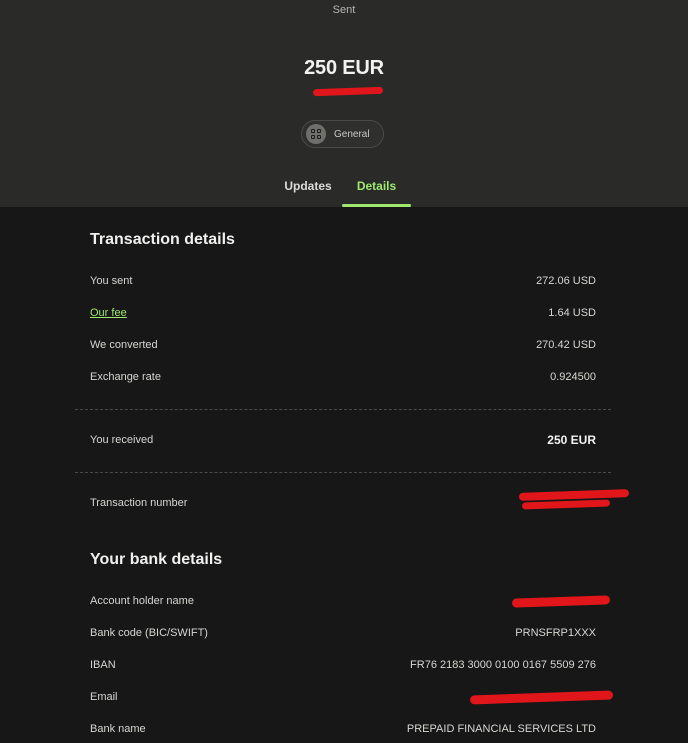 The width and height of the screenshot is (688, 743). Describe the element at coordinates (316, 134) in the screenshot. I see `grid-icon` at that location.